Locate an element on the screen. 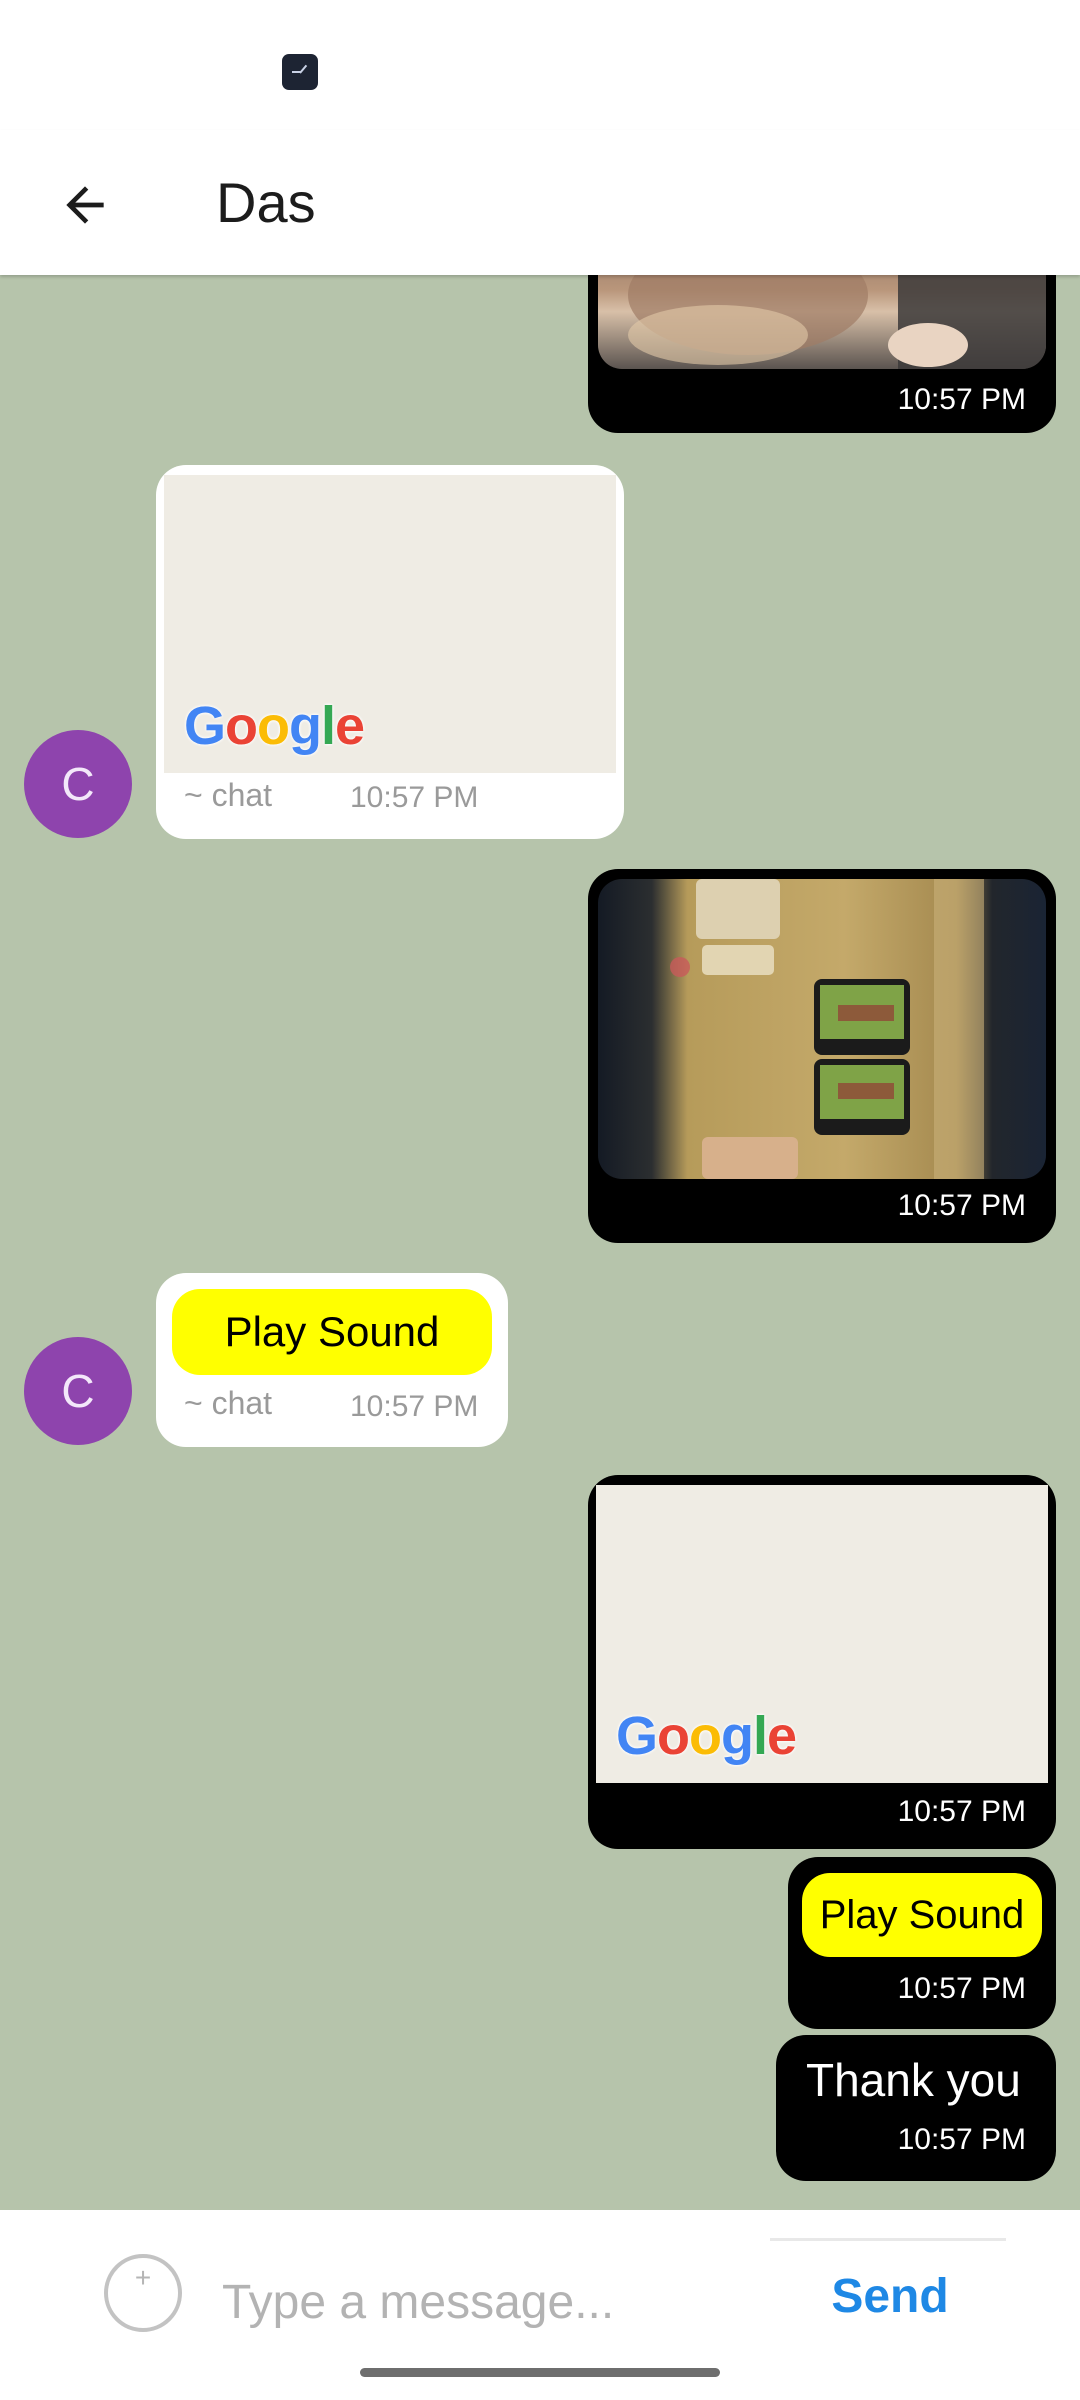  chat-title: Das is located at coordinates (266, 202).